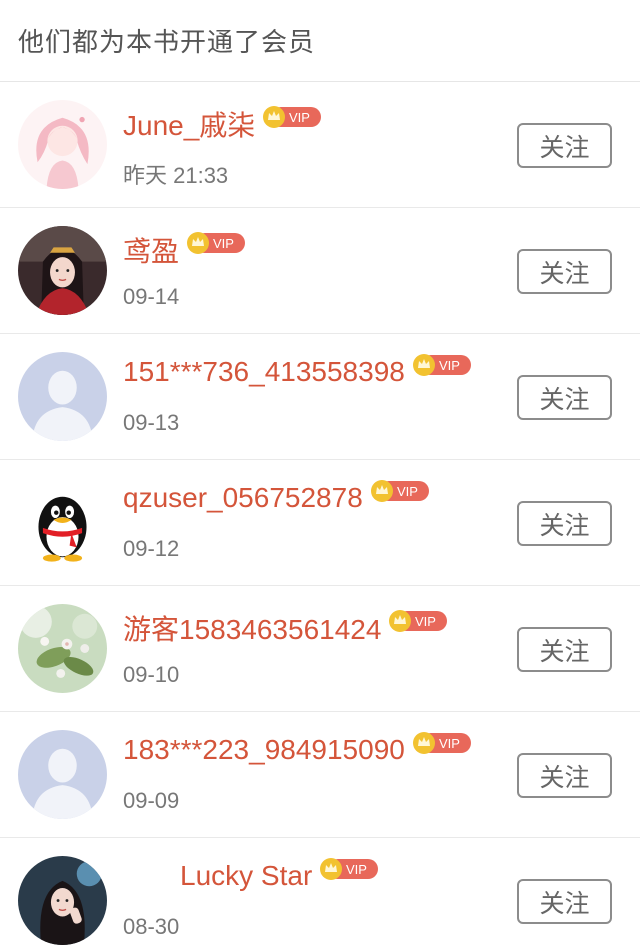  Describe the element at coordinates (151, 296) in the screenshot. I see `member-time: 09-14` at that location.